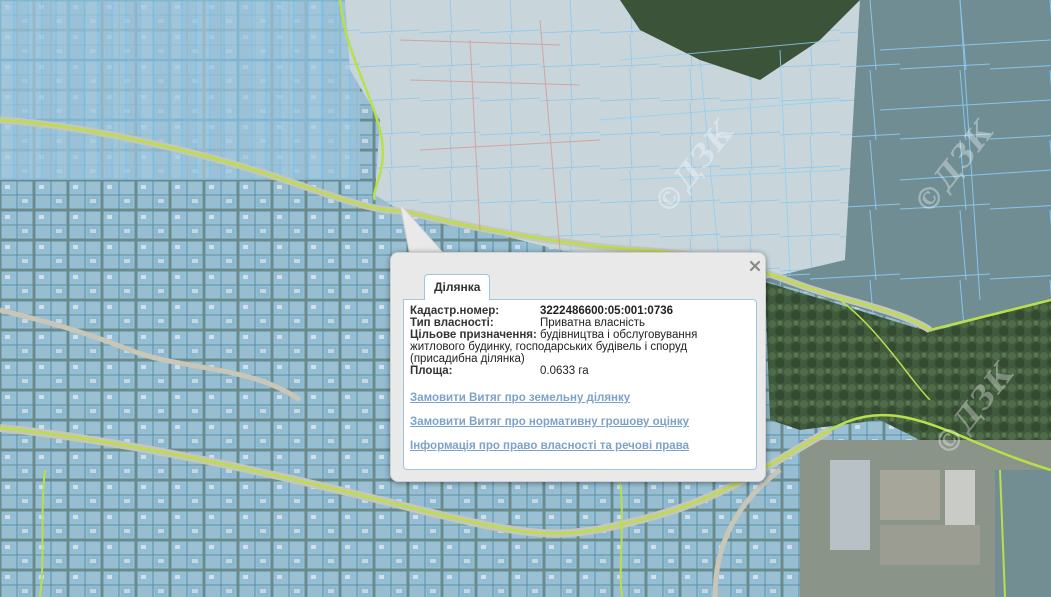 The width and height of the screenshot is (1051, 597). What do you see at coordinates (580, 398) in the screenshot?
I see `order-land-extract-link: Замовити Витяг про земельну ділянку` at bounding box center [580, 398].